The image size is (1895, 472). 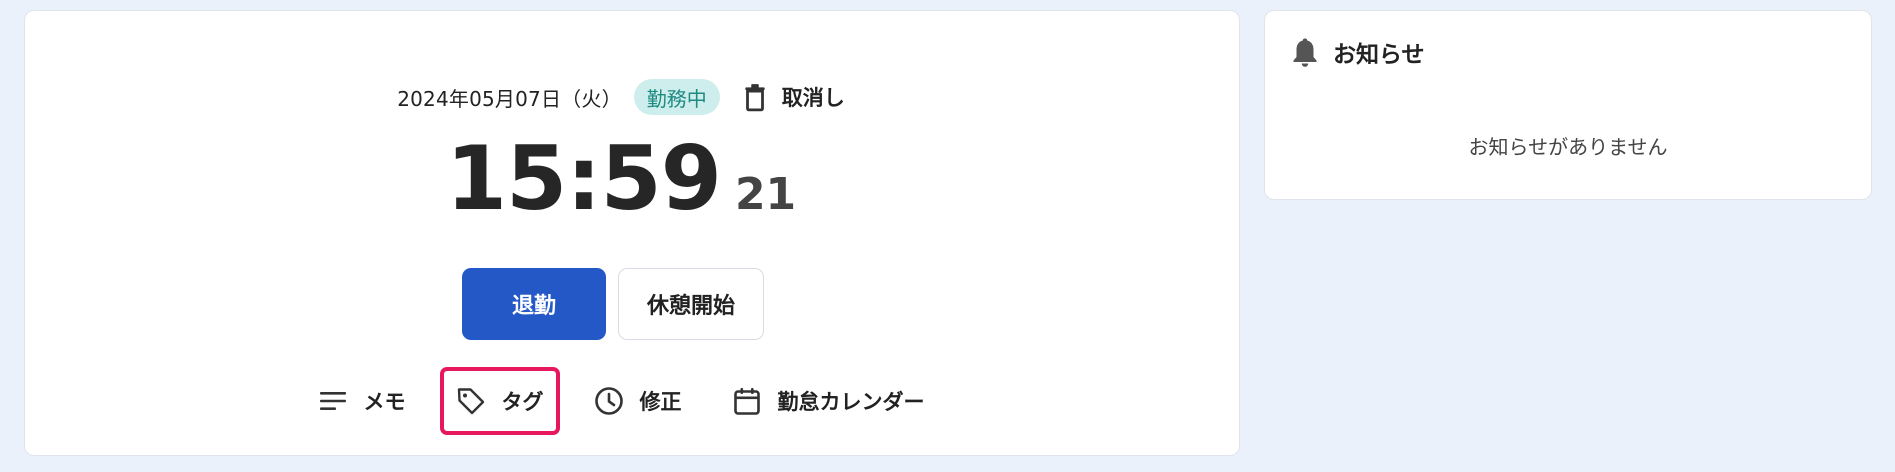 What do you see at coordinates (638, 401) in the screenshot?
I see `edit-button: 修正` at bounding box center [638, 401].